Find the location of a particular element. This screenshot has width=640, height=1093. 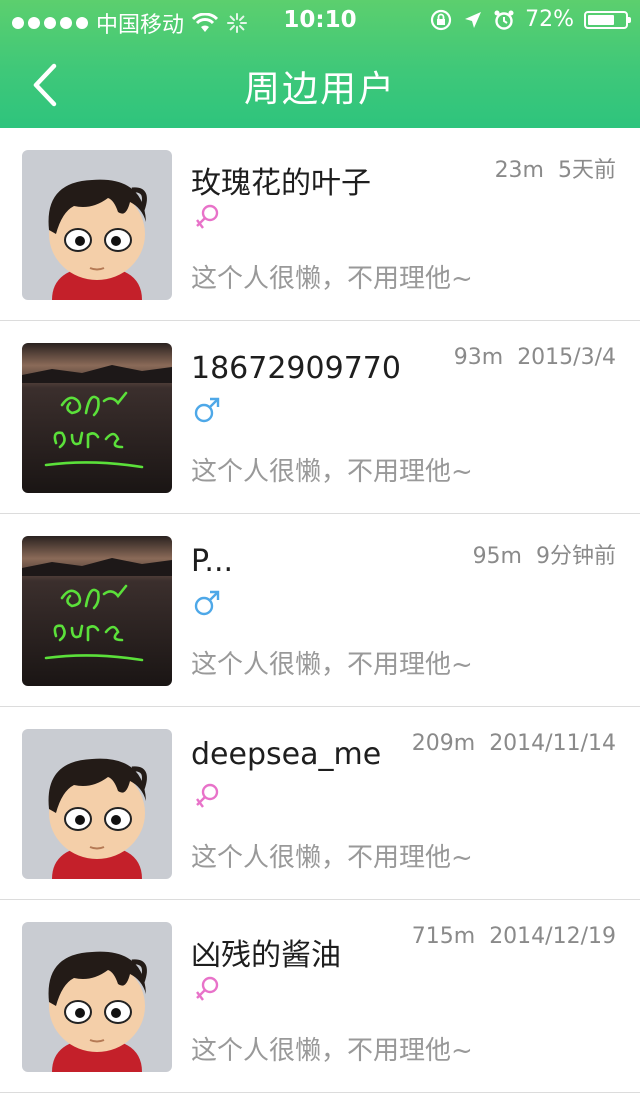

status-right: 72% is located at coordinates (530, 19).